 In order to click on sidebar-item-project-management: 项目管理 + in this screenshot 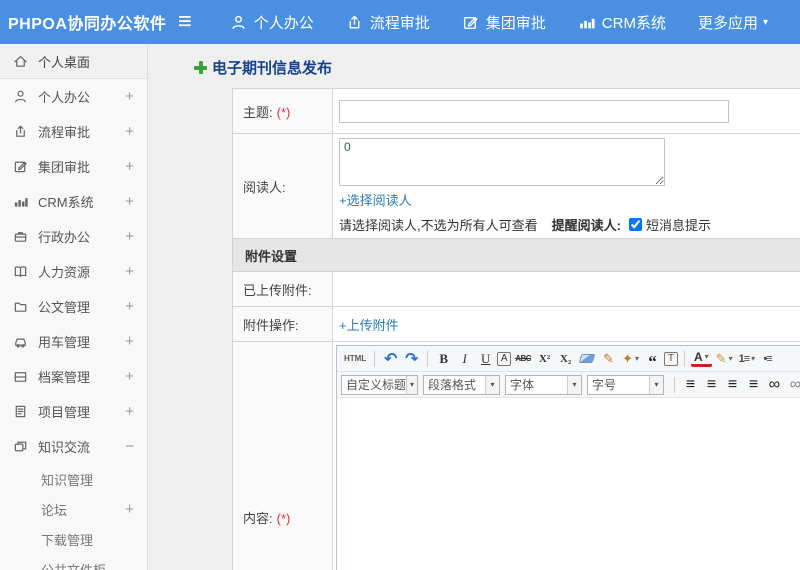, I will do `click(73, 411)`.